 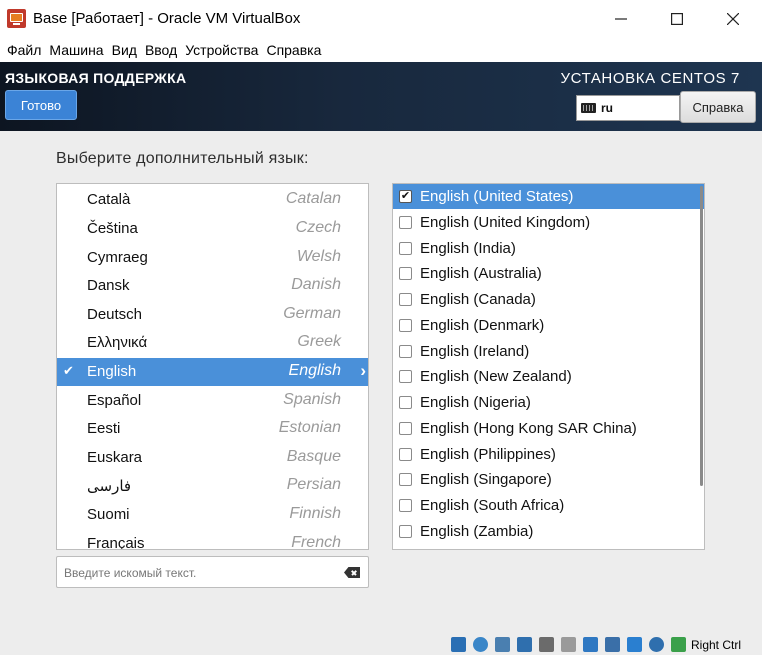 What do you see at coordinates (548, 402) in the screenshot?
I see `locale-row: English (Nigeria)` at bounding box center [548, 402].